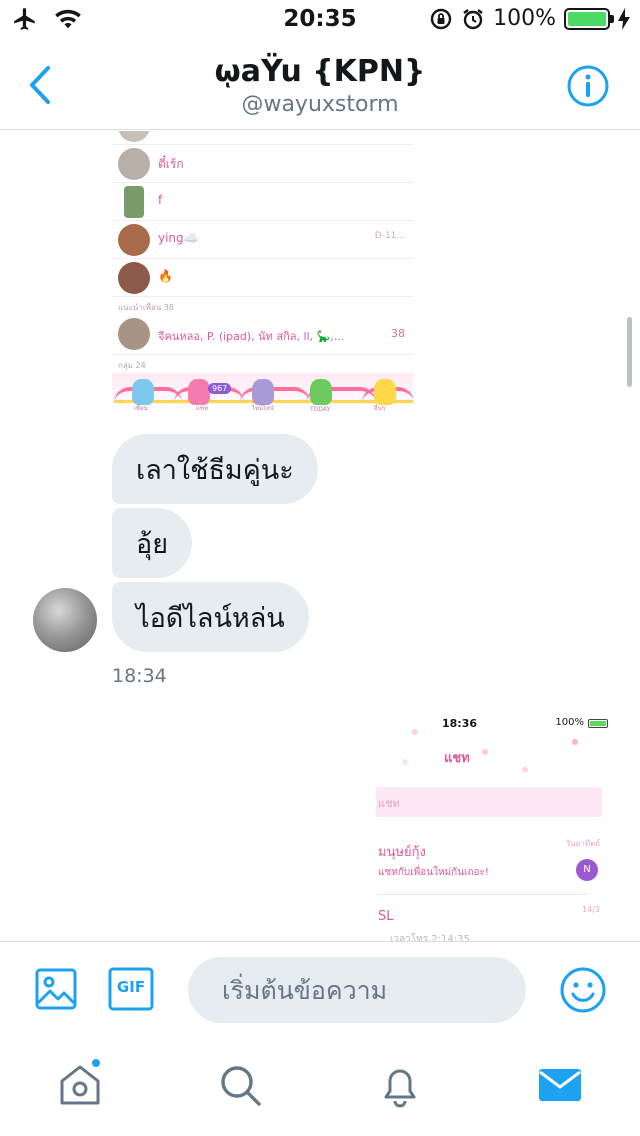  What do you see at coordinates (171, 164) in the screenshot?
I see `contact-name: ตี๋เร้ก` at bounding box center [171, 164].